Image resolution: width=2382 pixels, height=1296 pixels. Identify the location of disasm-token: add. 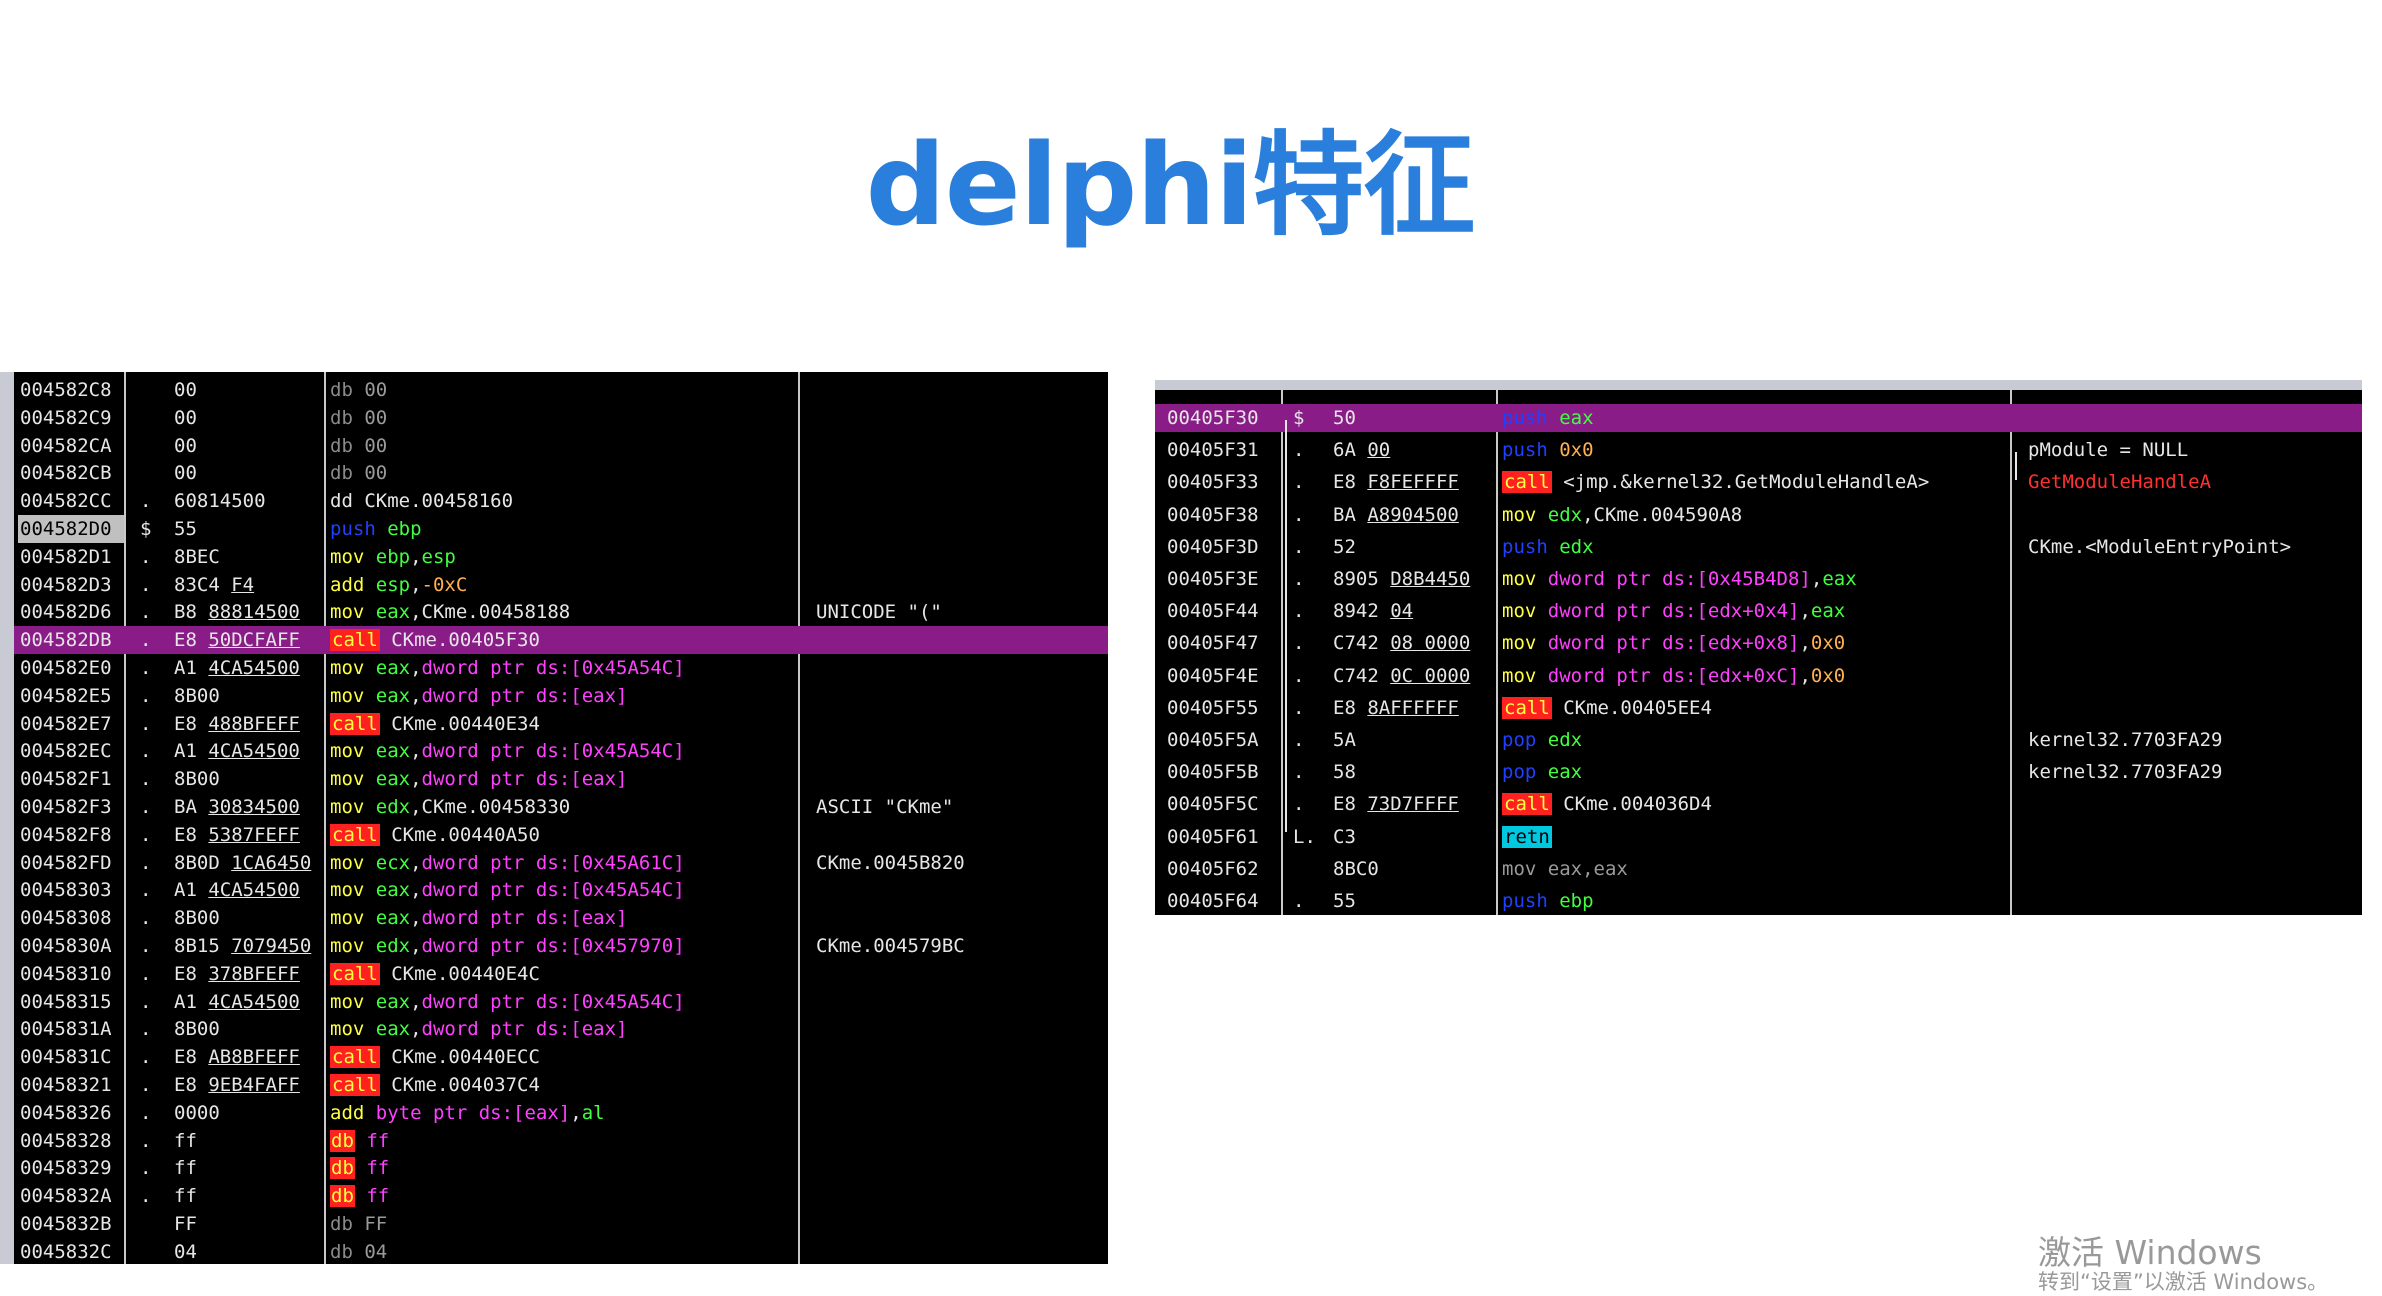
(353, 584).